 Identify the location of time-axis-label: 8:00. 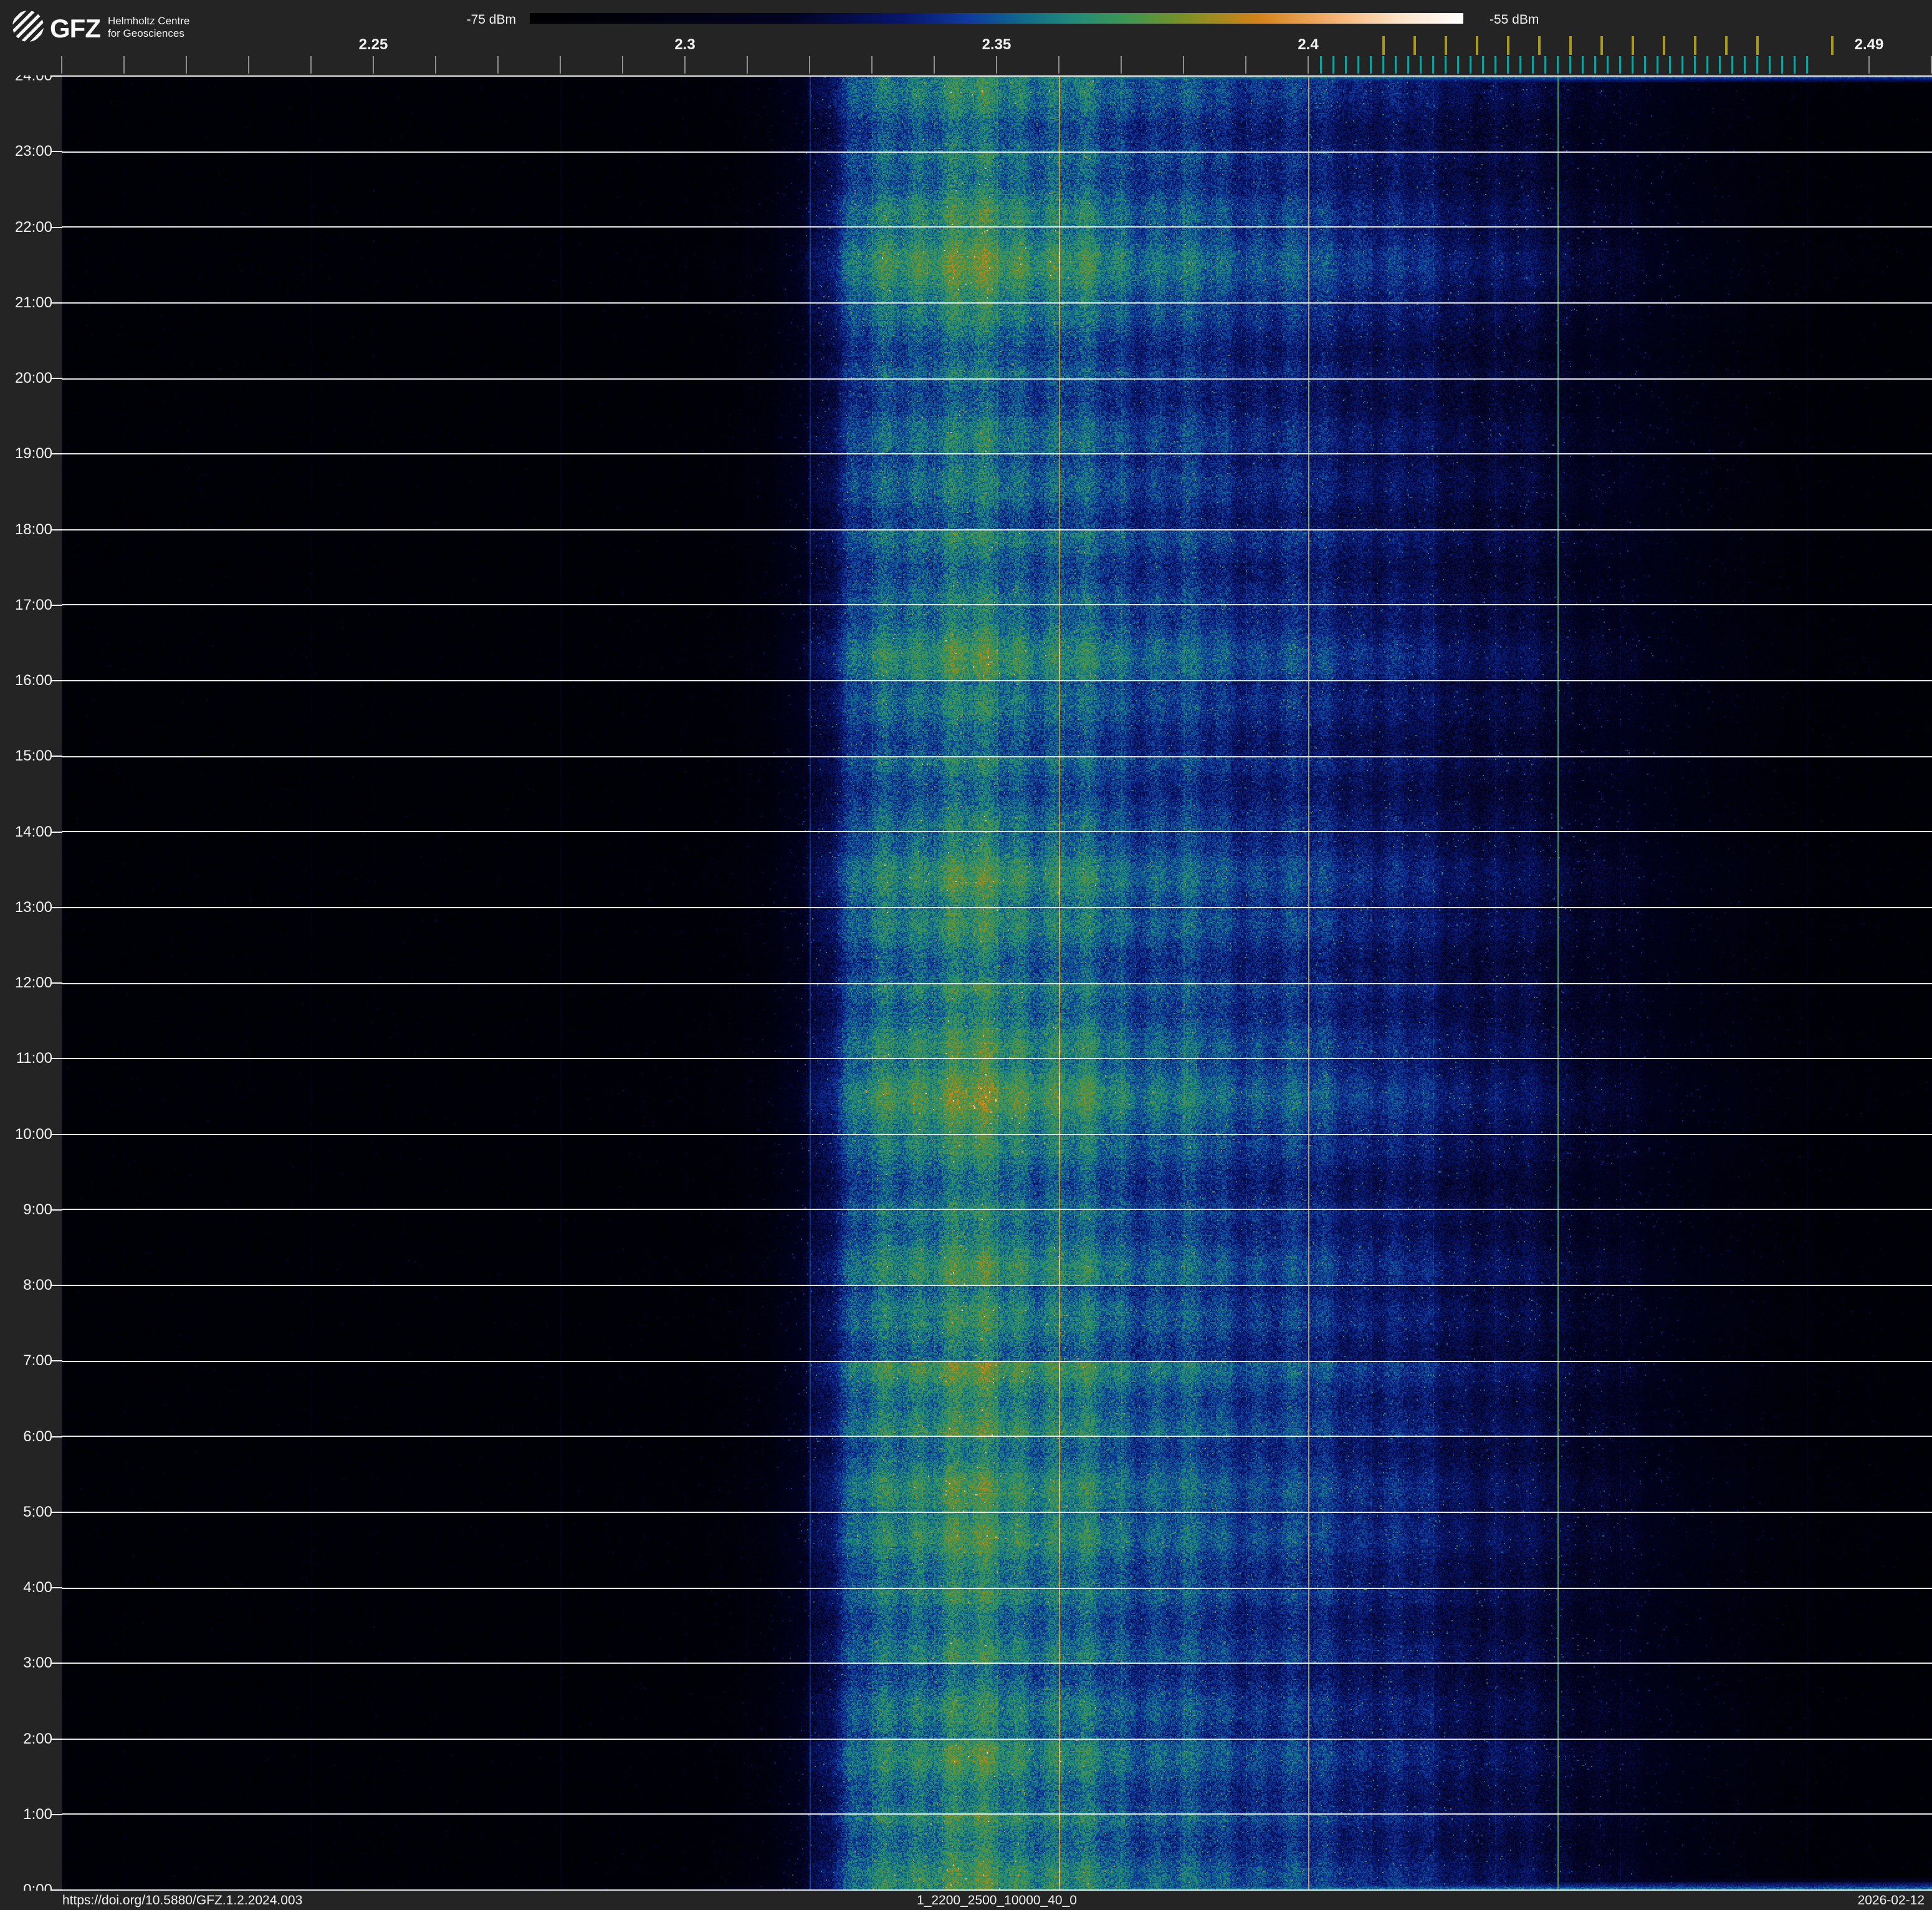
(37, 1285).